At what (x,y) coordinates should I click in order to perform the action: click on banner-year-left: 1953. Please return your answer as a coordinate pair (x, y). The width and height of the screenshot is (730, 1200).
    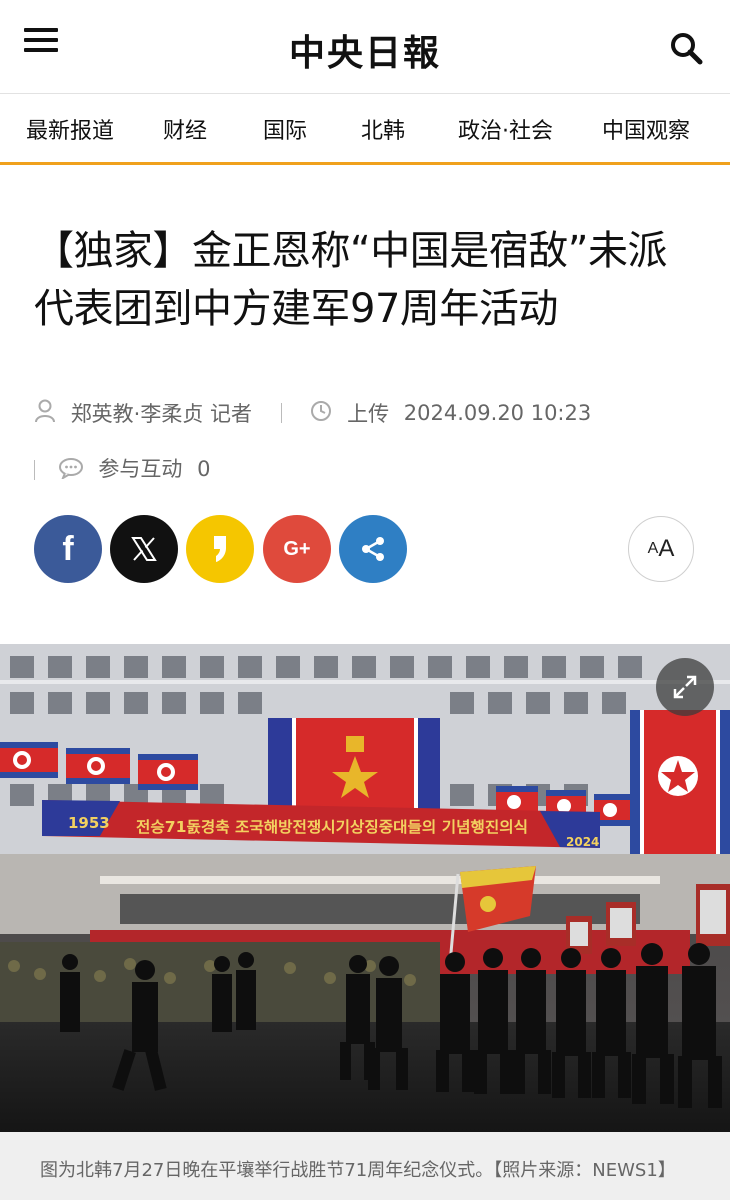
    Looking at the image, I should click on (89, 823).